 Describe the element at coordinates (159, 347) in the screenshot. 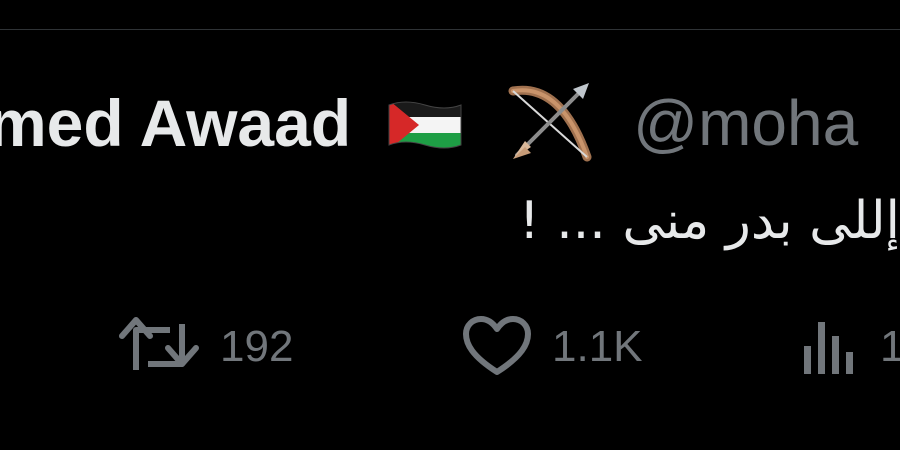

I see `retweet-icon` at that location.